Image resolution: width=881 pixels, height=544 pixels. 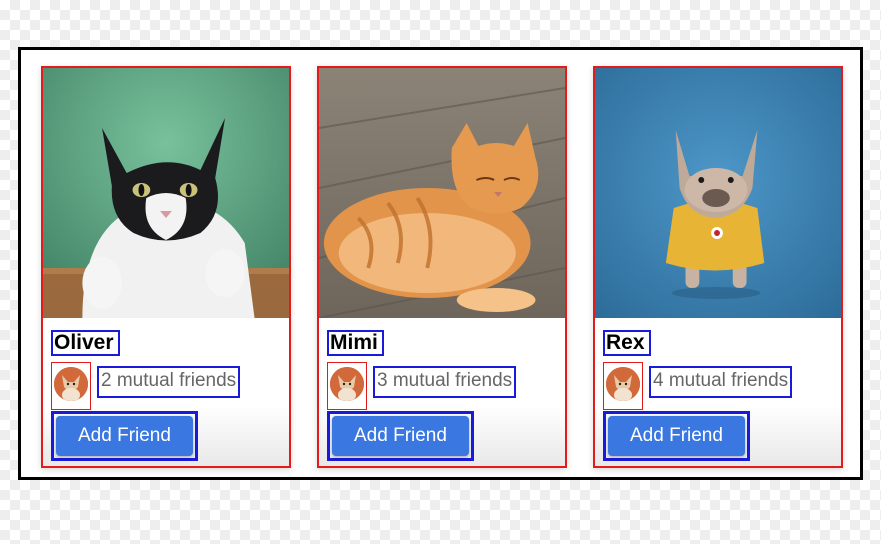 What do you see at coordinates (442, 193) in the screenshot?
I see `orange-tabby-cat-photo` at bounding box center [442, 193].